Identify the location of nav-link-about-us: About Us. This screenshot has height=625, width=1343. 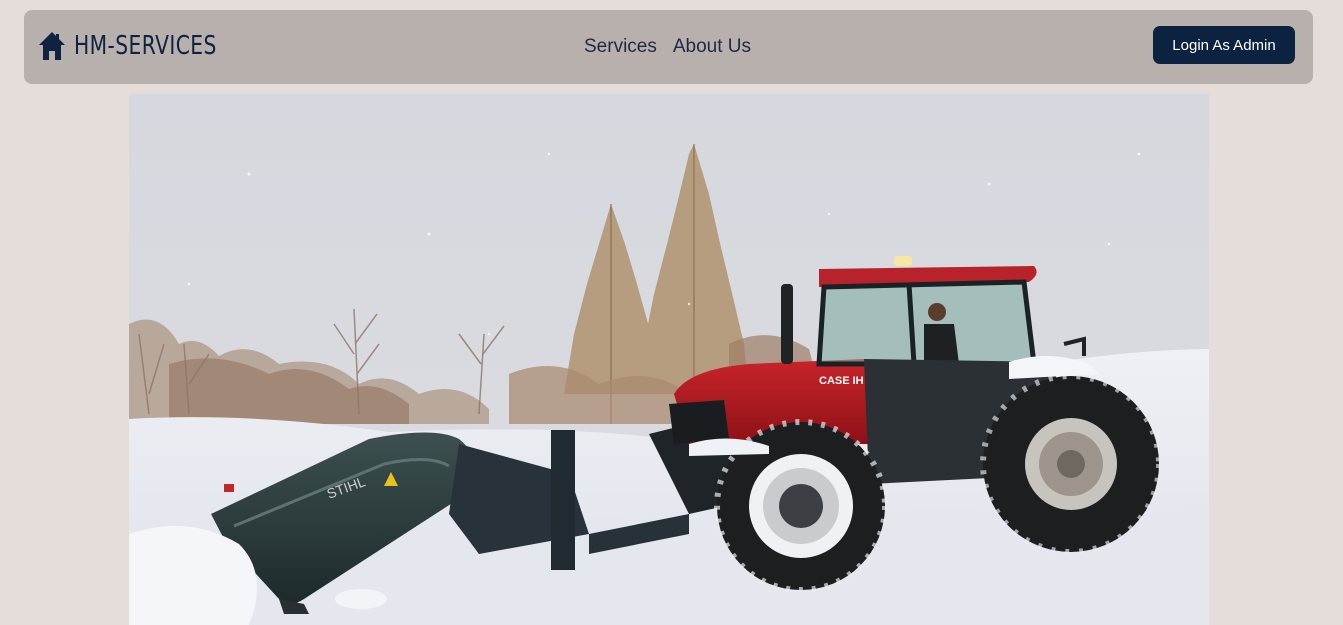
(712, 47).